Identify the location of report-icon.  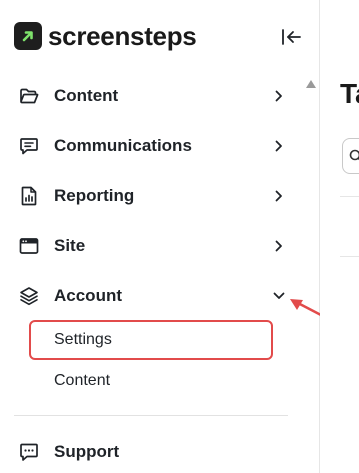
(29, 196).